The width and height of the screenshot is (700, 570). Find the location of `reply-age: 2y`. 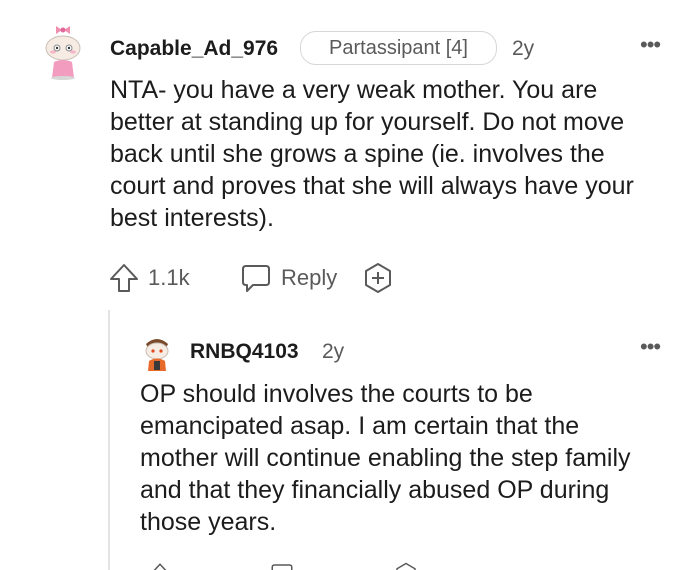

reply-age: 2y is located at coordinates (333, 351).